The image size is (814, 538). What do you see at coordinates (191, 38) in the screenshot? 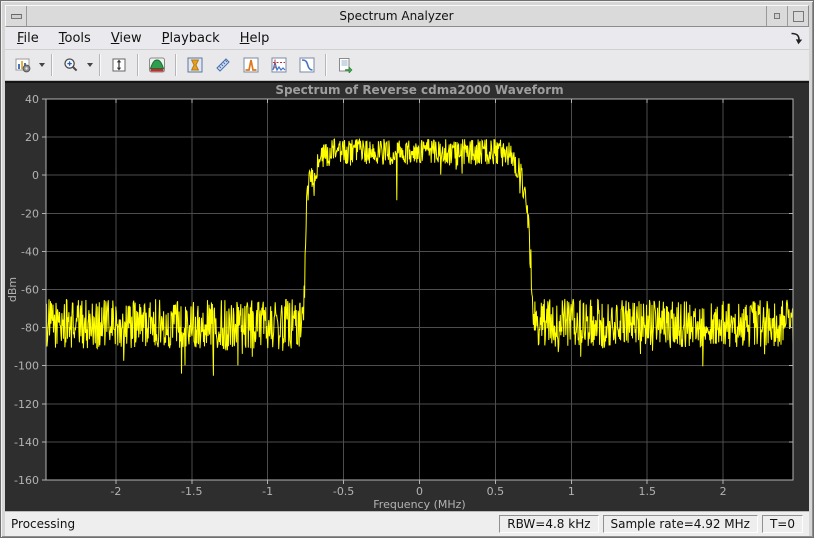
I see `menu-playback: Playback` at bounding box center [191, 38].